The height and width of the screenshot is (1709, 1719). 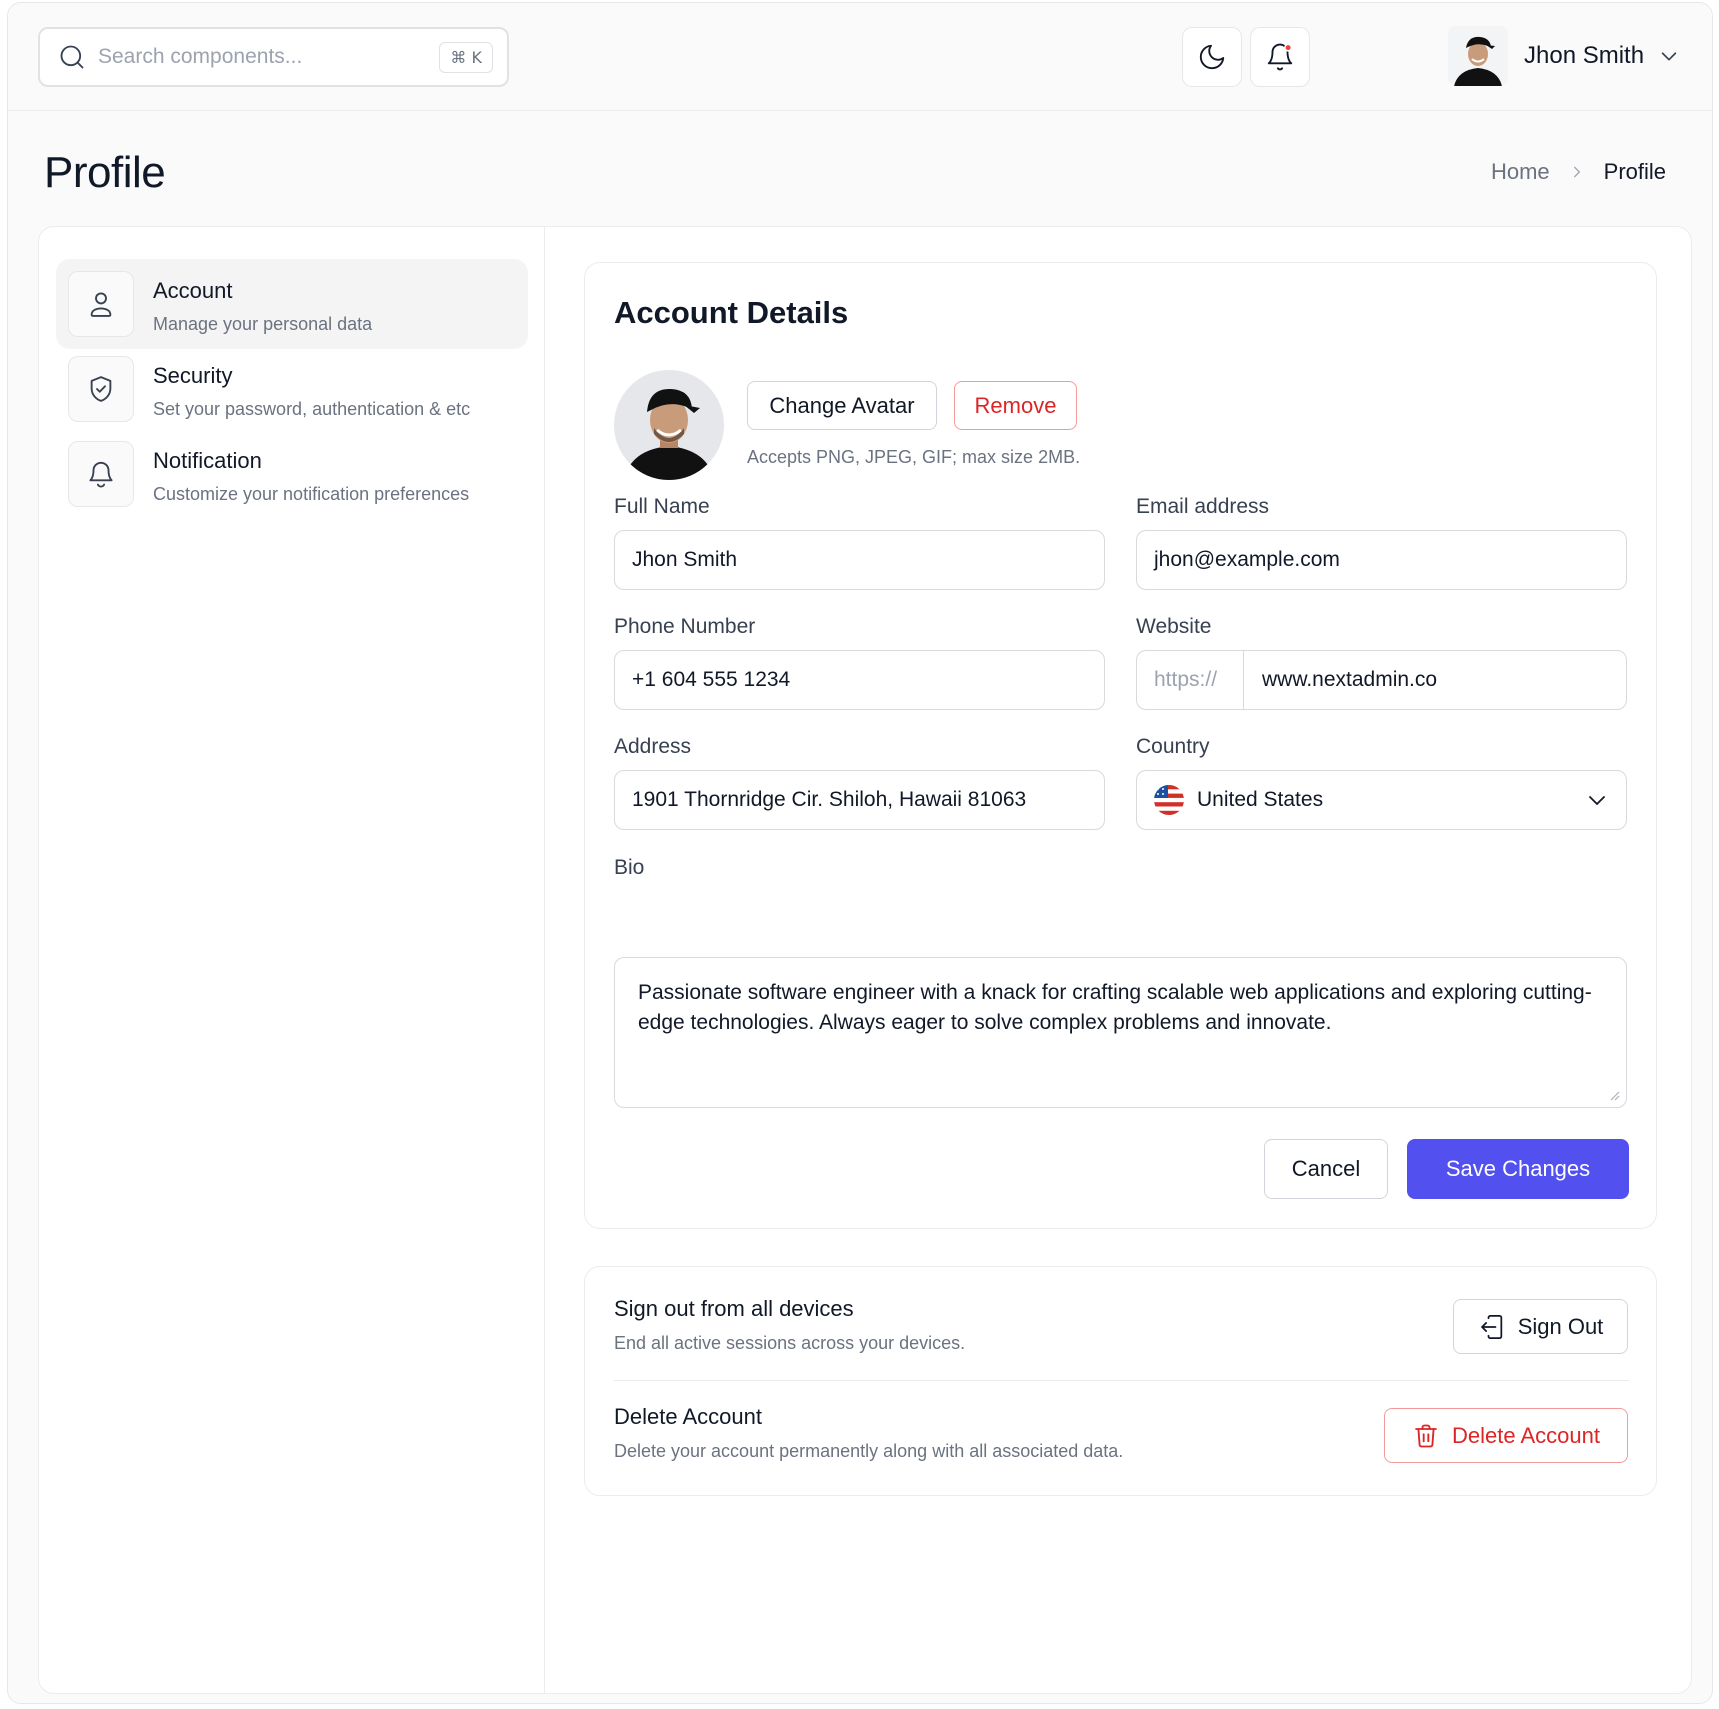 I want to click on country-label: Country, so click(x=1173, y=746).